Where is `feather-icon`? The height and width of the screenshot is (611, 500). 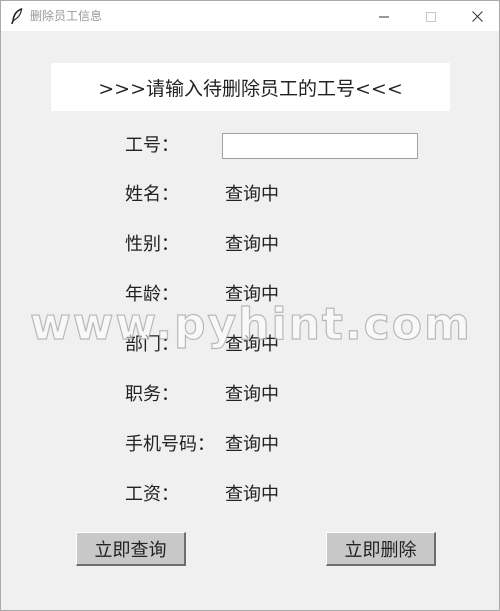 feather-icon is located at coordinates (17, 16).